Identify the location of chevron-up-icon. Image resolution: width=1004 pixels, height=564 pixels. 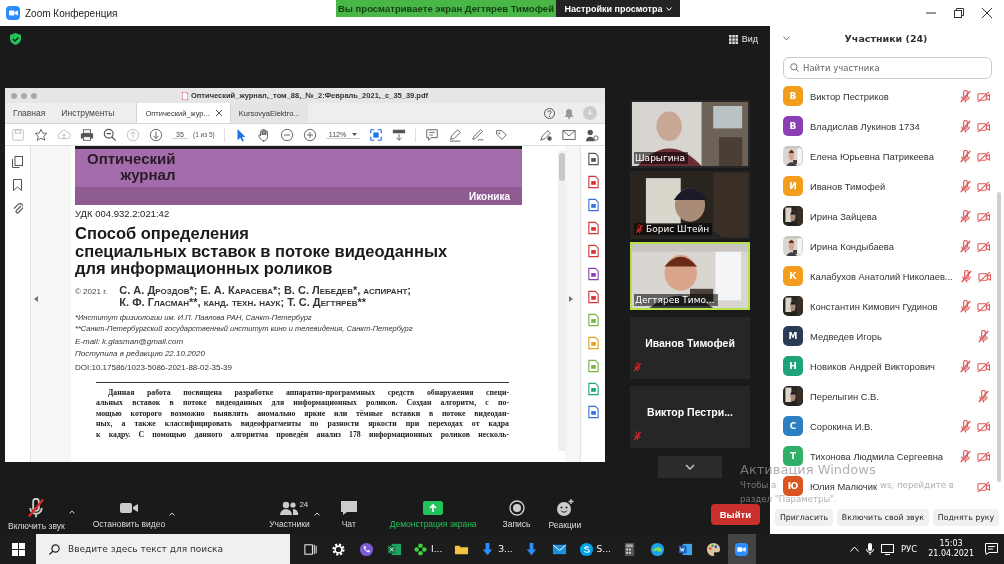
(854, 549).